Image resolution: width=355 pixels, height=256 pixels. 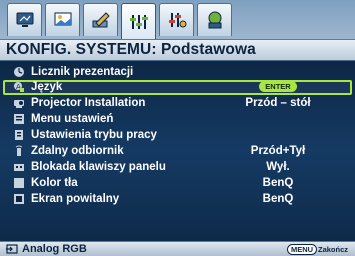 I want to click on tab-system-basic, so click(x=138, y=21).